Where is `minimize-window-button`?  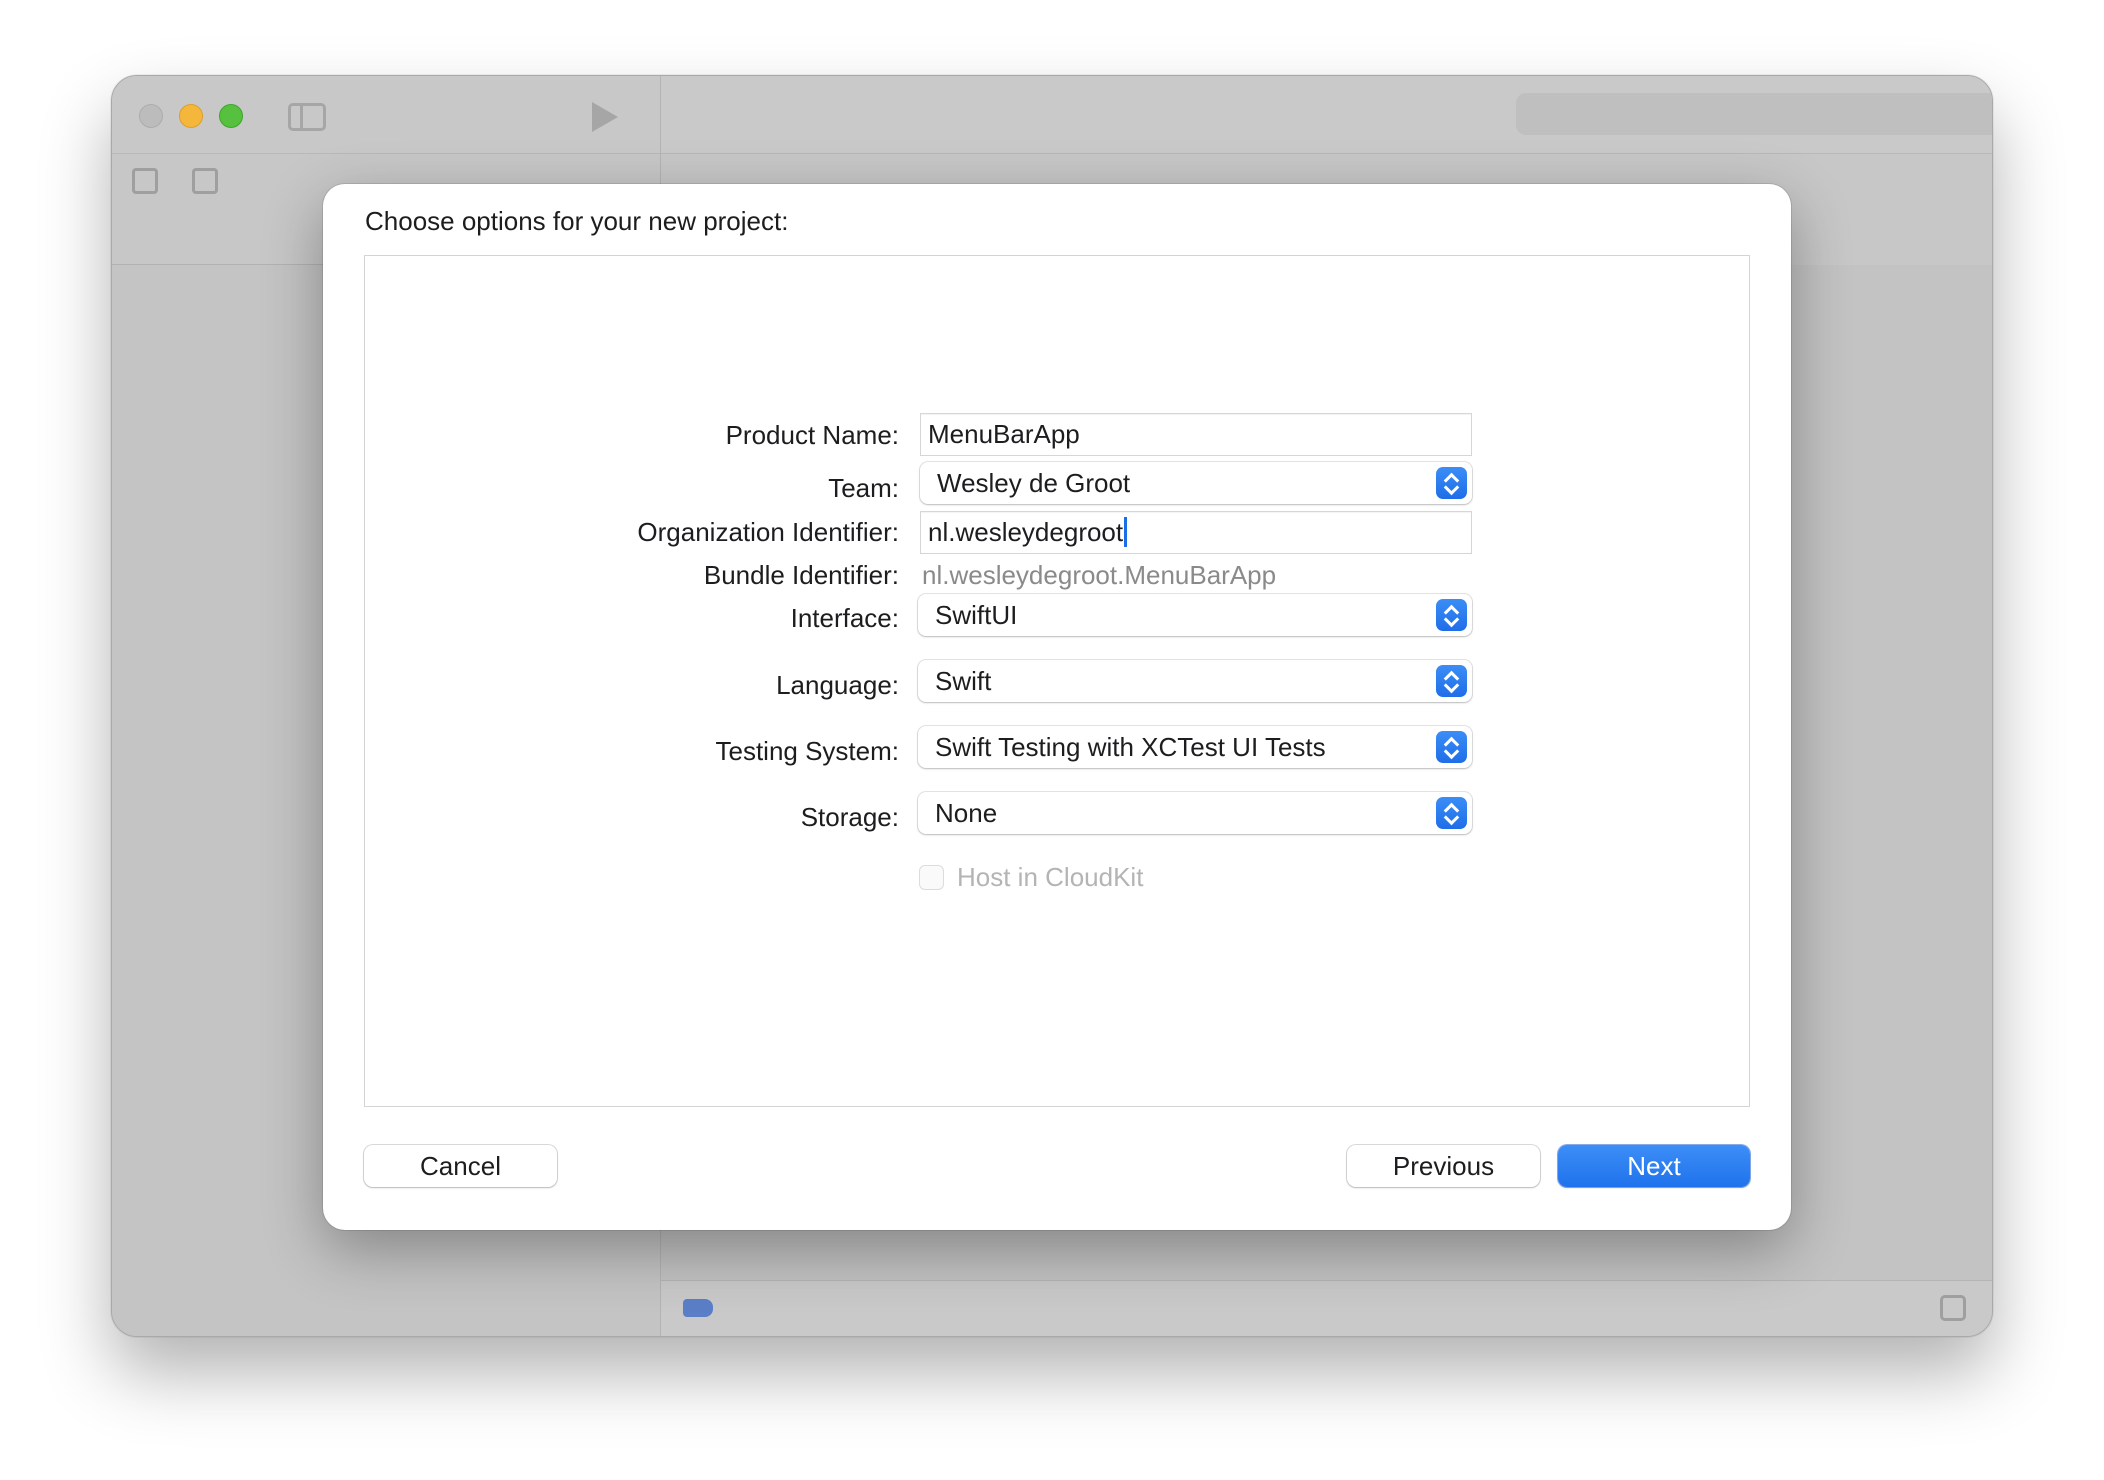 minimize-window-button is located at coordinates (191, 116).